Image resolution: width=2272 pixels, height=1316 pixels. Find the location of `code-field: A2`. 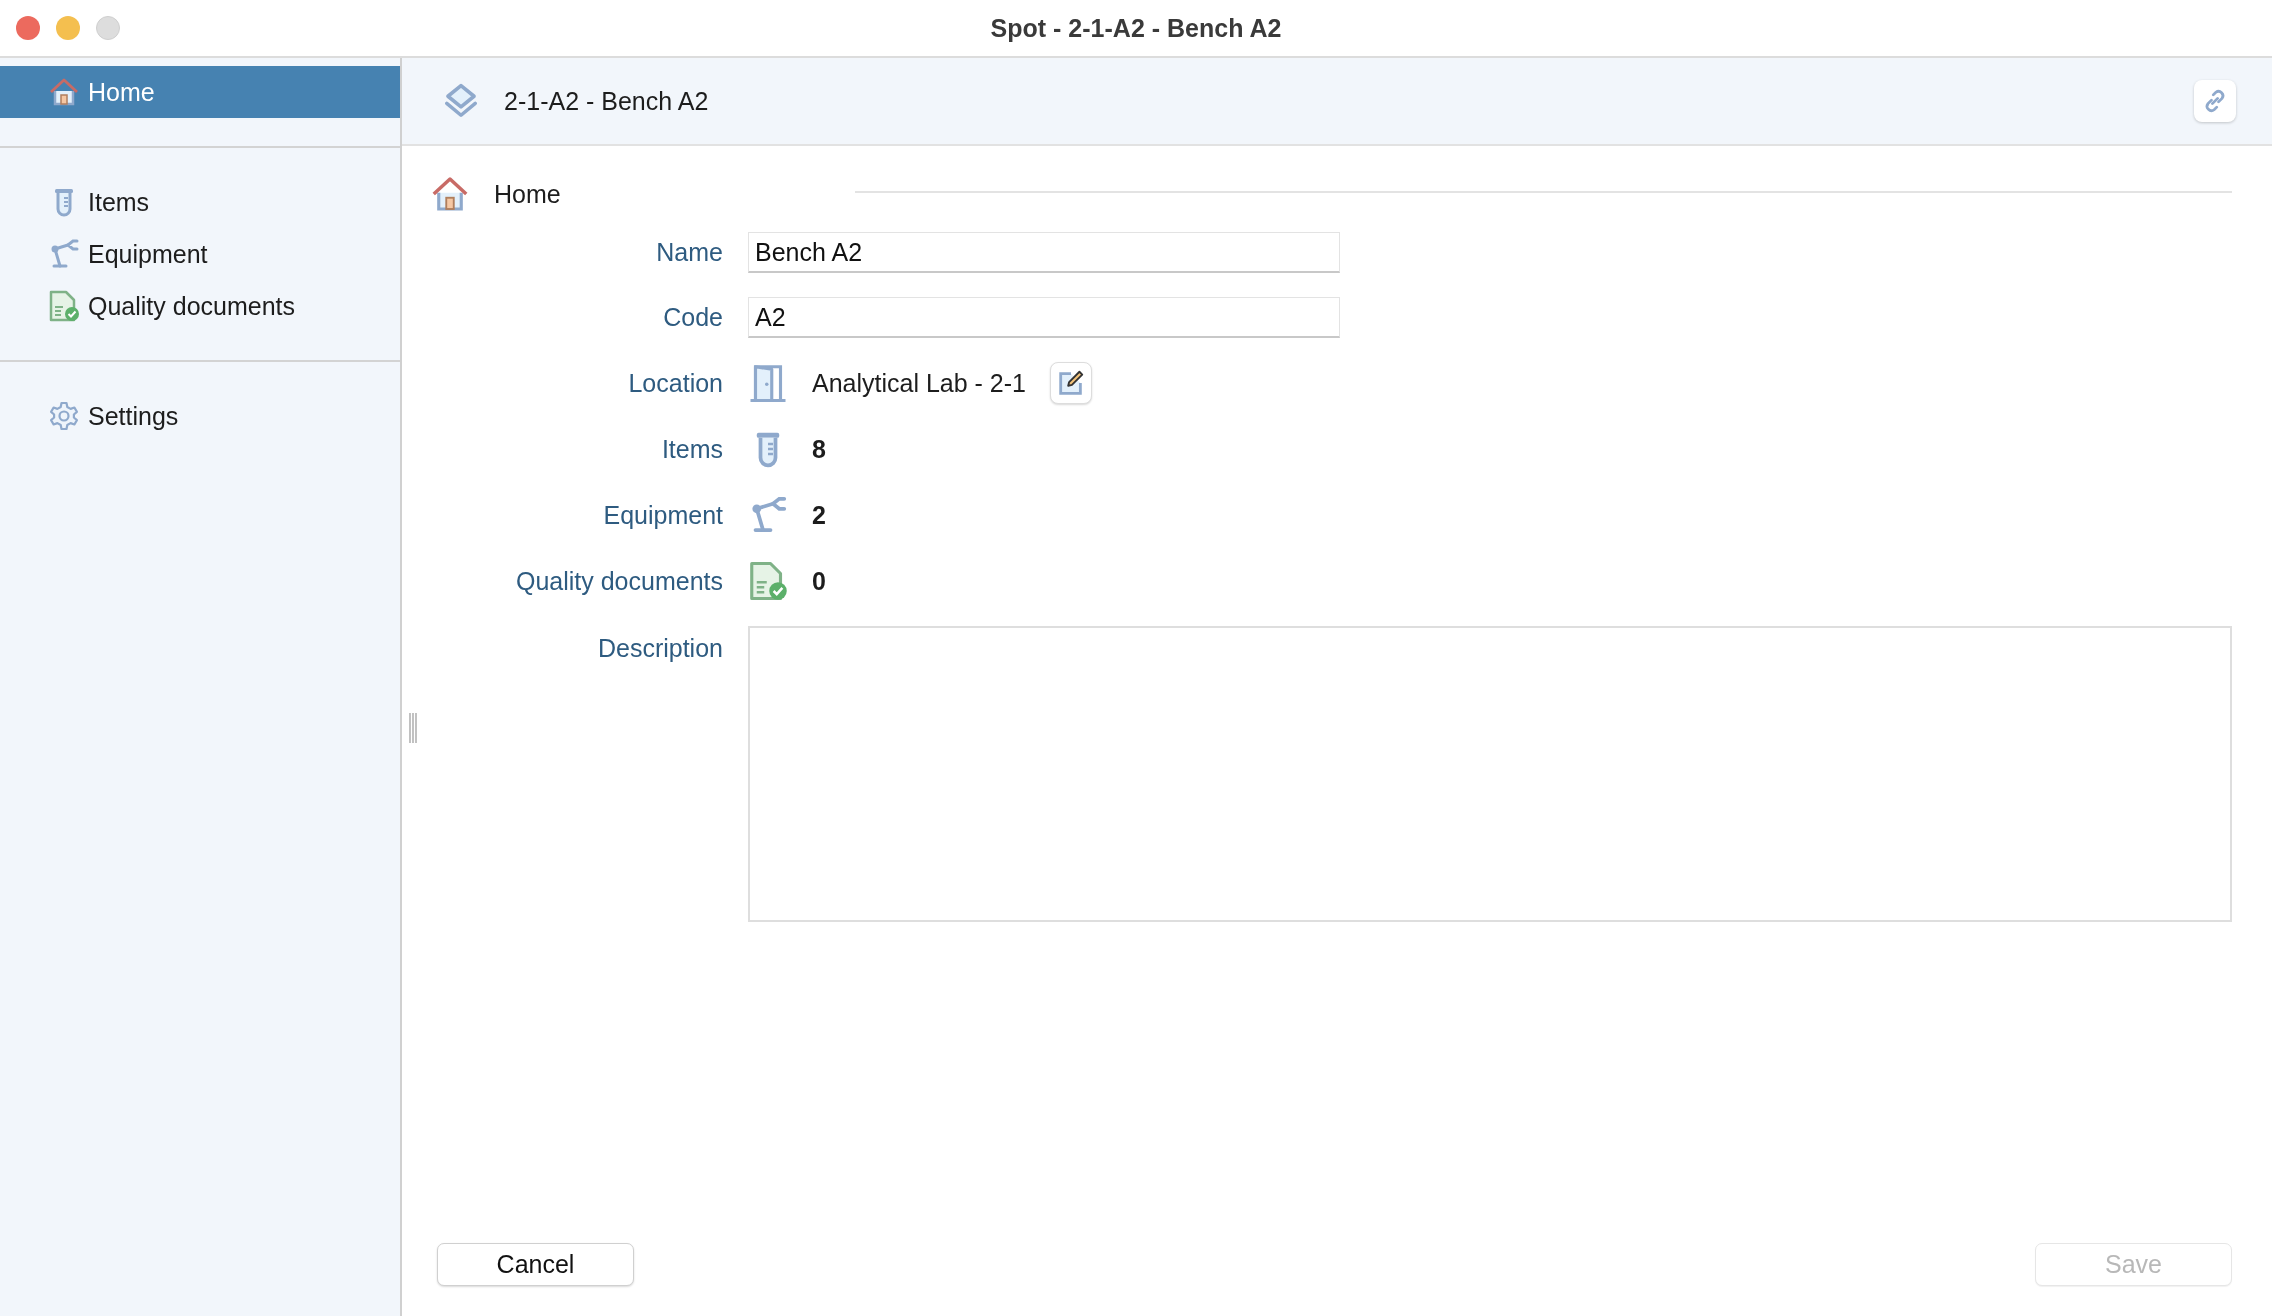

code-field: A2 is located at coordinates (1044, 317).